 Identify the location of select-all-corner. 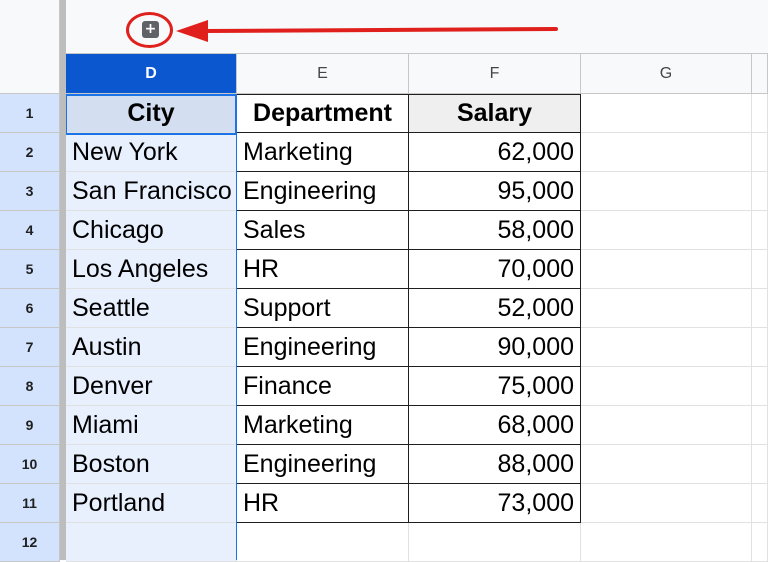
(30, 74).